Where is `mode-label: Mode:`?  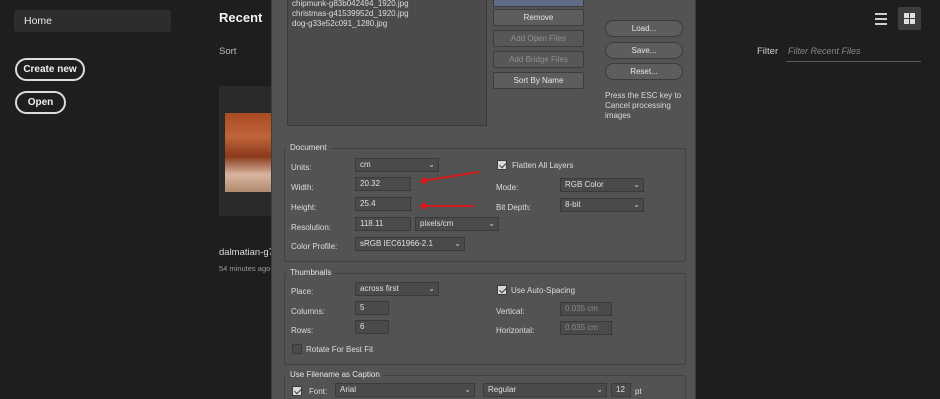
mode-label: Mode: is located at coordinates (507, 187).